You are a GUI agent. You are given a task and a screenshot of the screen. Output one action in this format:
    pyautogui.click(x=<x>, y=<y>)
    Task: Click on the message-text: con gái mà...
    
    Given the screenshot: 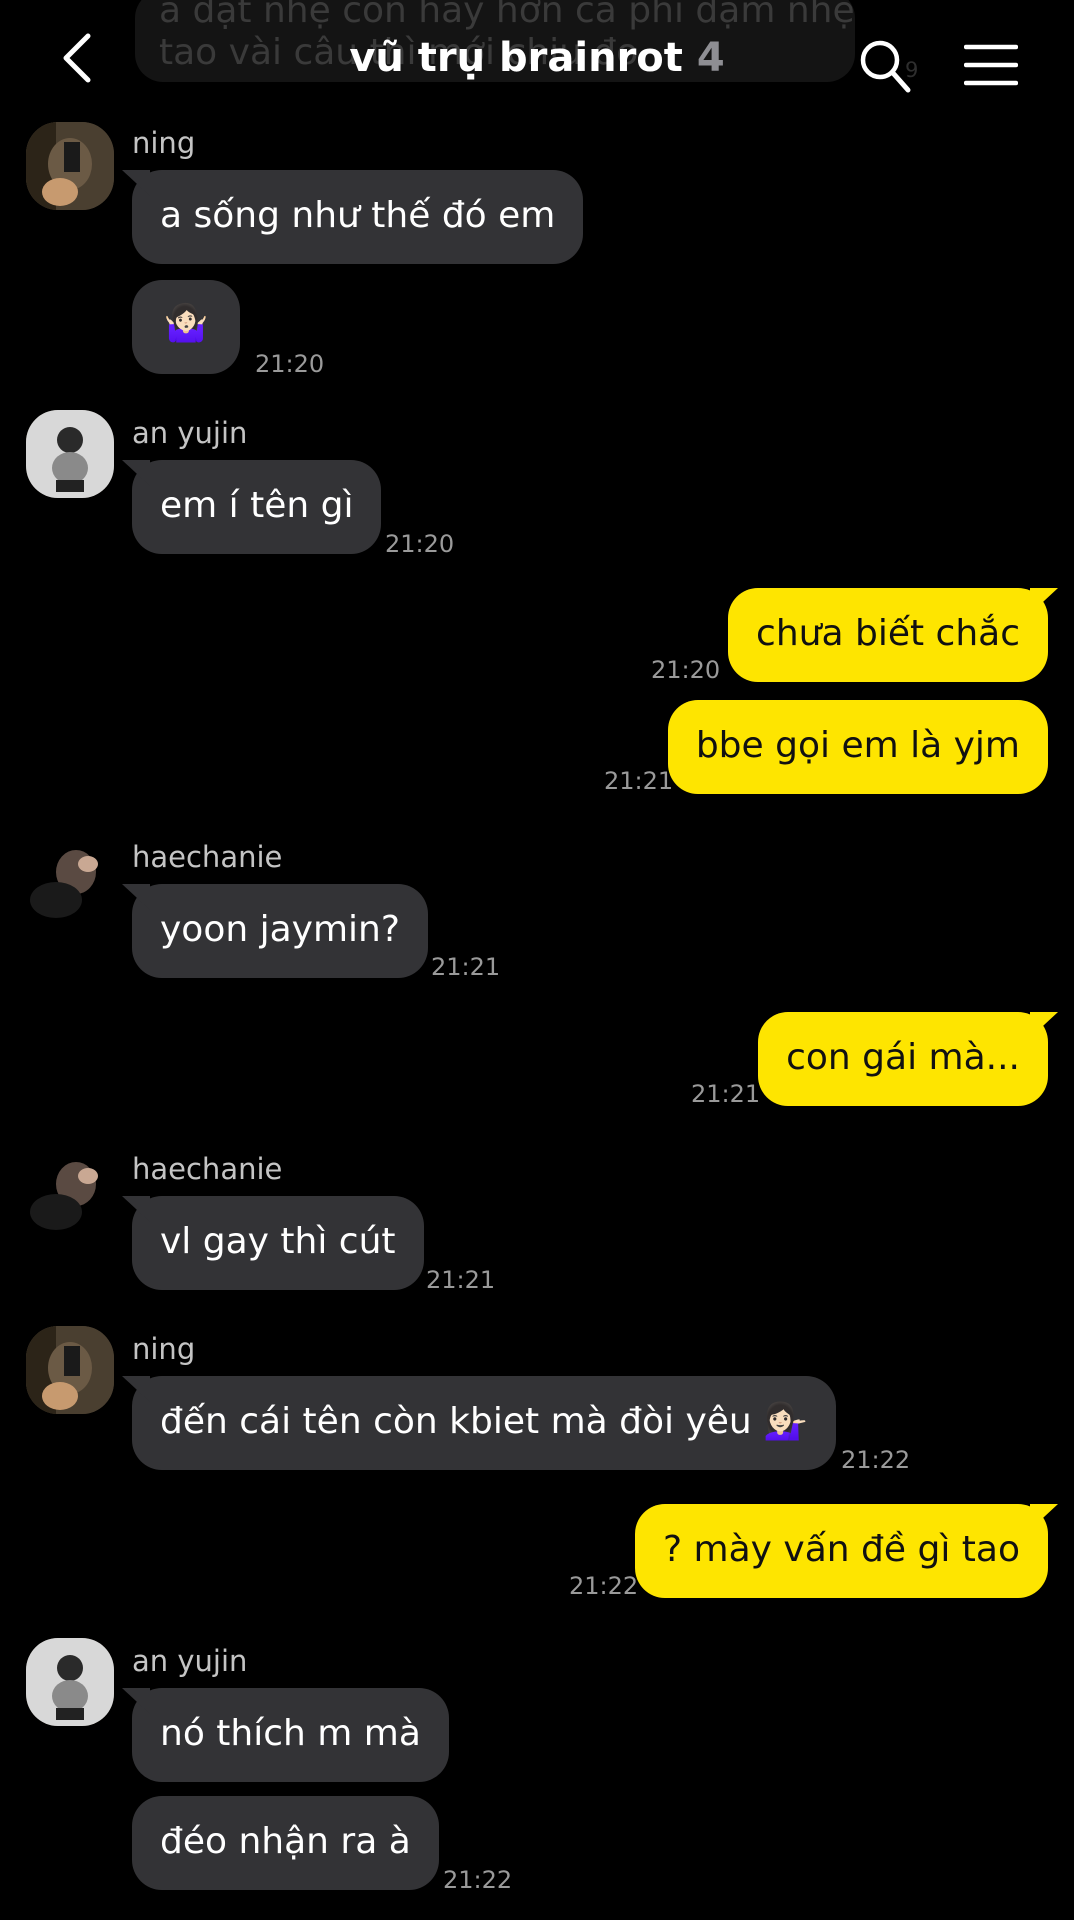 What is the action you would take?
    pyautogui.click(x=903, y=1057)
    